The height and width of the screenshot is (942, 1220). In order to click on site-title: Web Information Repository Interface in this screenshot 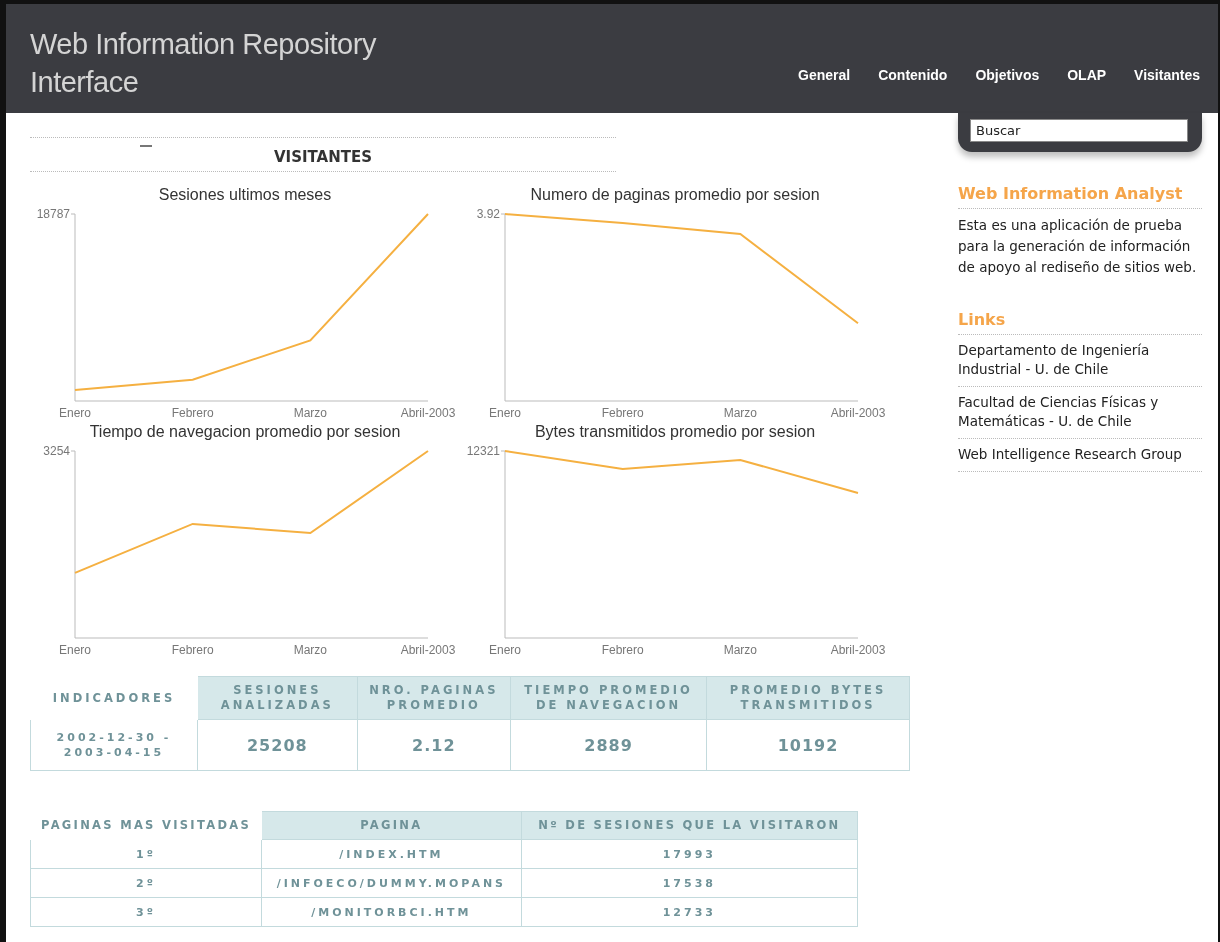, I will do `click(204, 63)`.